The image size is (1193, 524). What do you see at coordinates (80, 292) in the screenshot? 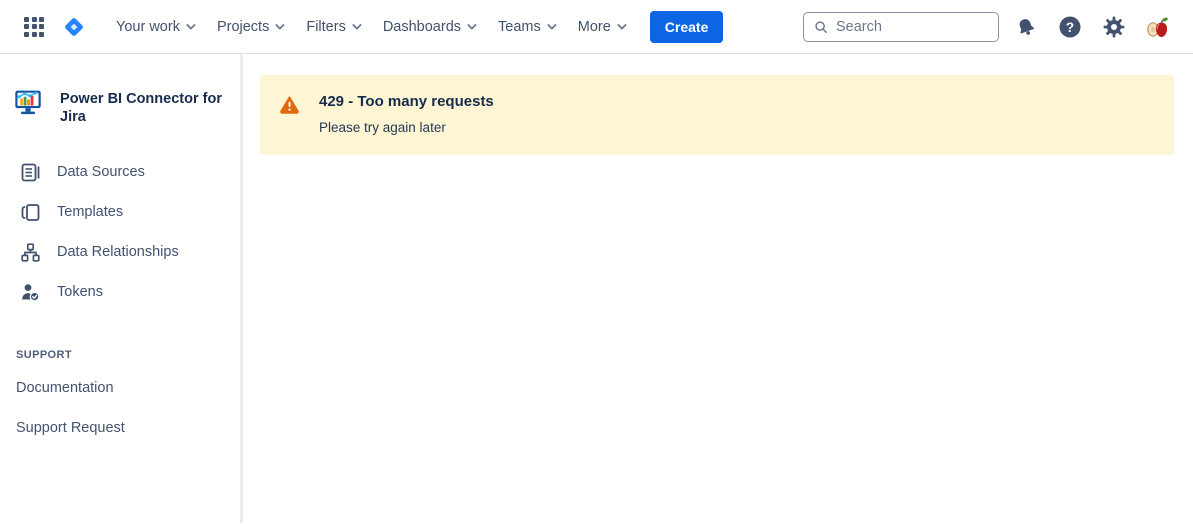
I see `sidebar-item-label: Tokens` at bounding box center [80, 292].